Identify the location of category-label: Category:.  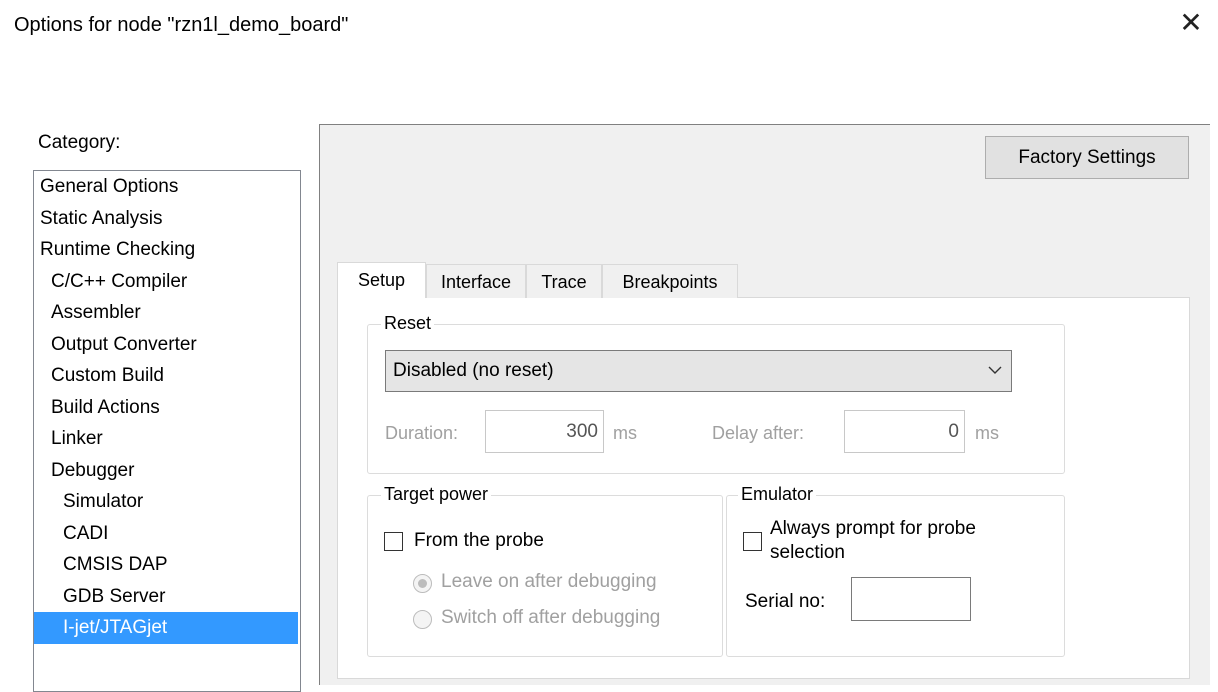
(79, 142).